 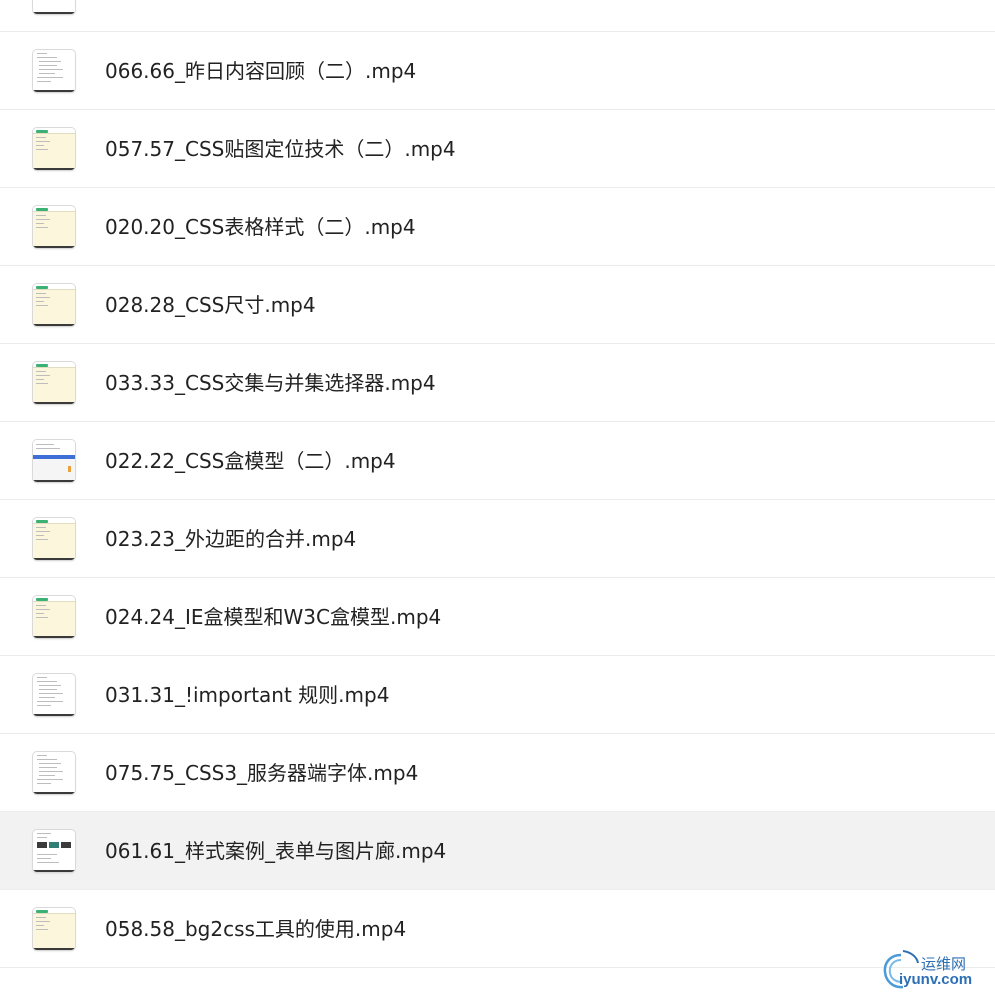 What do you see at coordinates (231, 539) in the screenshot?
I see `file-name: 023.23_外边距的合并.mp4` at bounding box center [231, 539].